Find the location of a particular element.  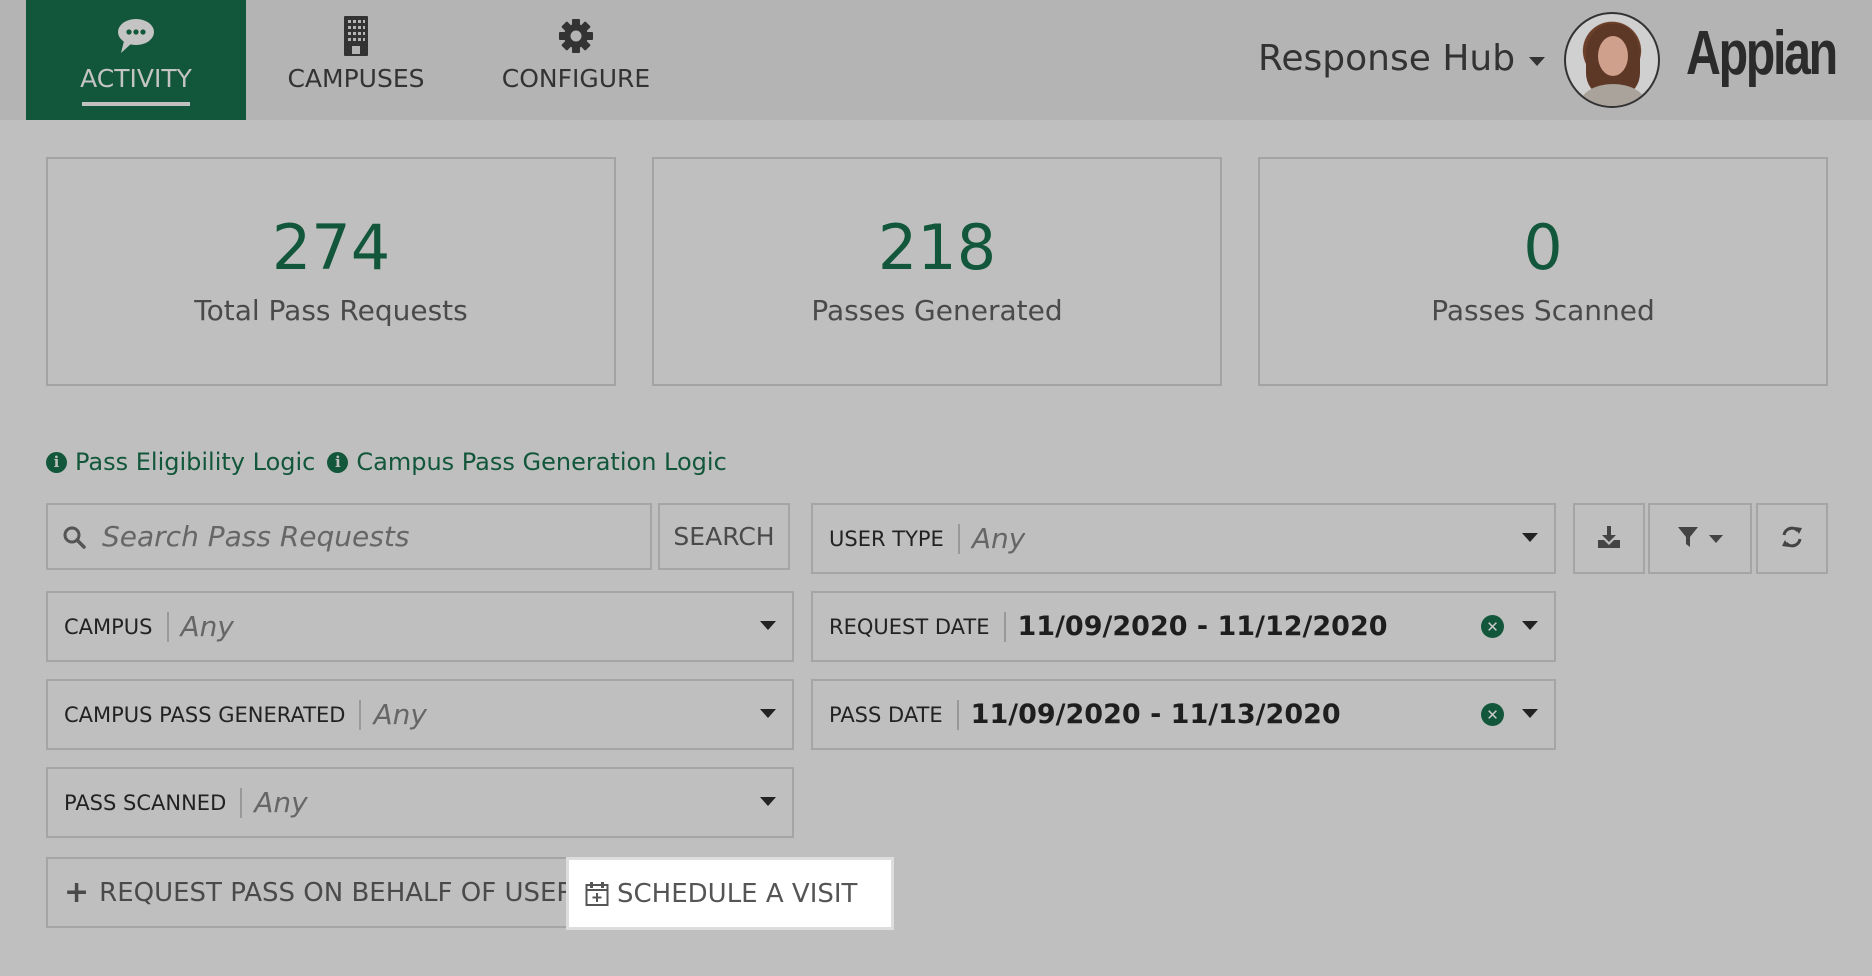

campus-pass-generated-dropdown: CAMPUS PASS GENERATED Any is located at coordinates (420, 714).